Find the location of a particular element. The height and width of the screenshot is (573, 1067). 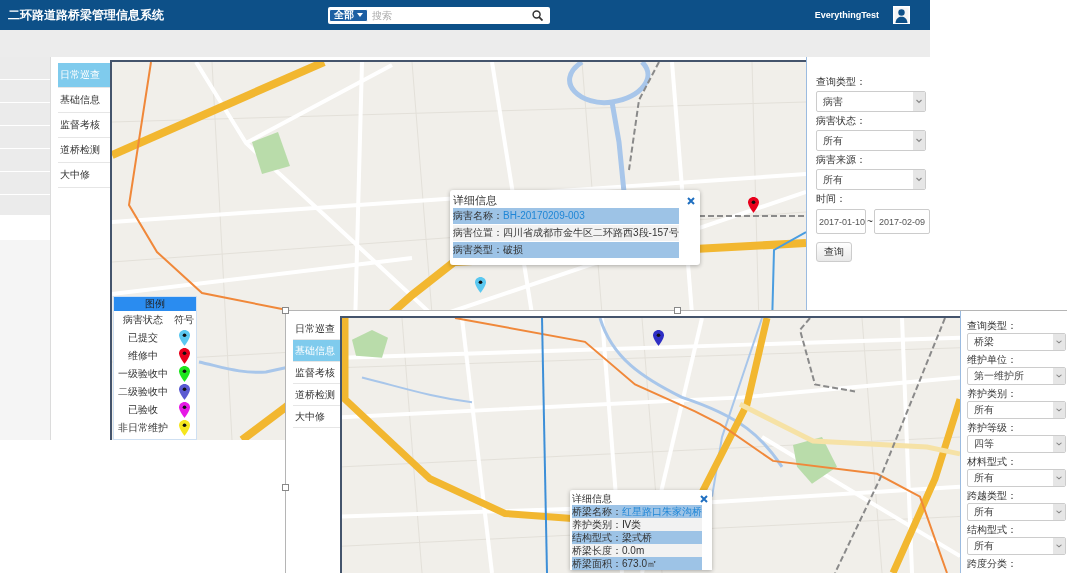

detail-value: 673.0㎡ is located at coordinates (640, 563).